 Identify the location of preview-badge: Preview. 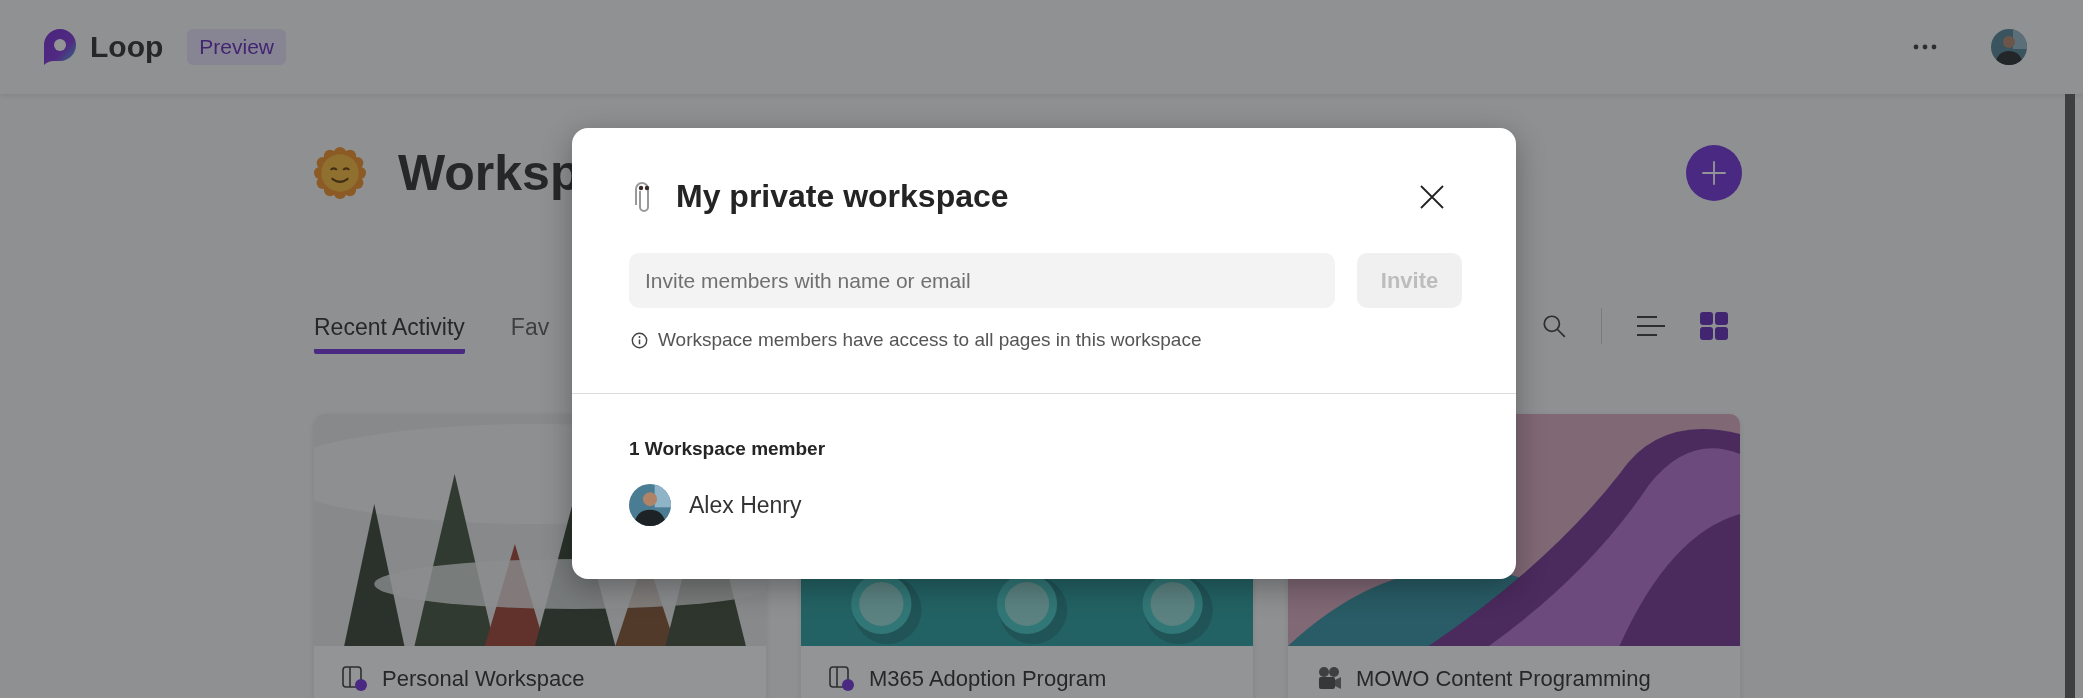
(236, 47).